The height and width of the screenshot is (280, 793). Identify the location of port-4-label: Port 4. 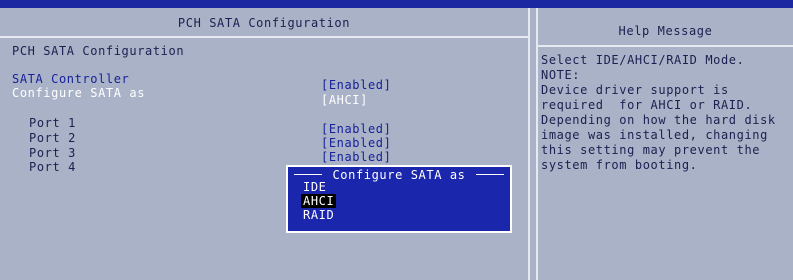
(52, 167).